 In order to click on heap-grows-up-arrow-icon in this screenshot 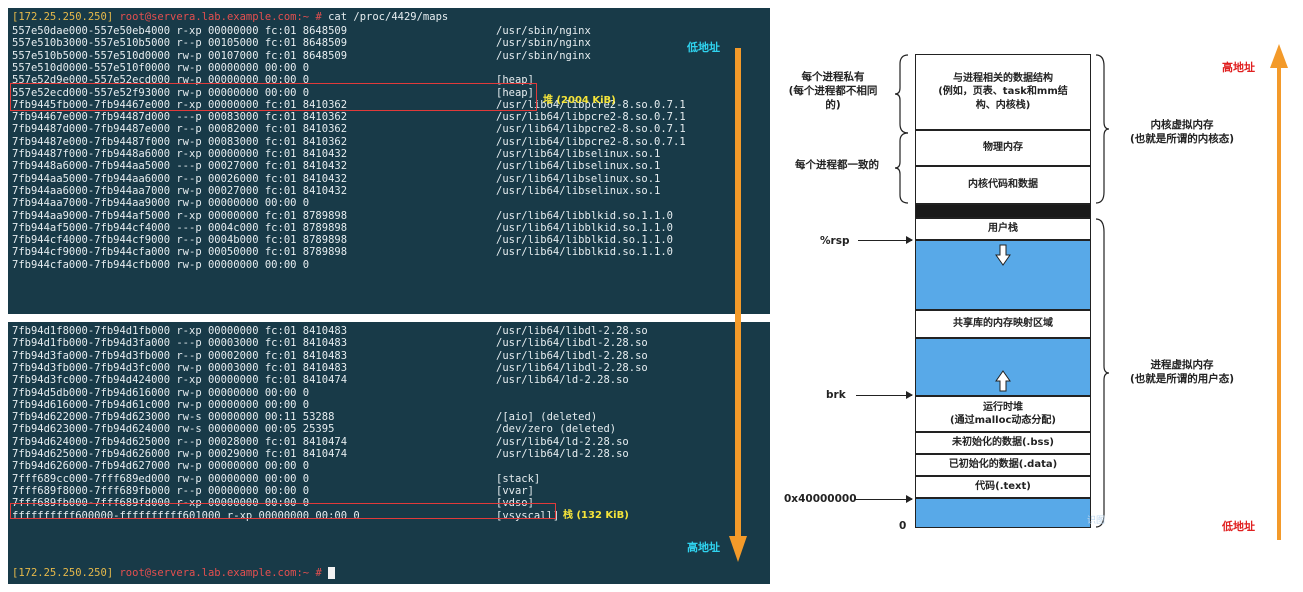, I will do `click(1003, 381)`.